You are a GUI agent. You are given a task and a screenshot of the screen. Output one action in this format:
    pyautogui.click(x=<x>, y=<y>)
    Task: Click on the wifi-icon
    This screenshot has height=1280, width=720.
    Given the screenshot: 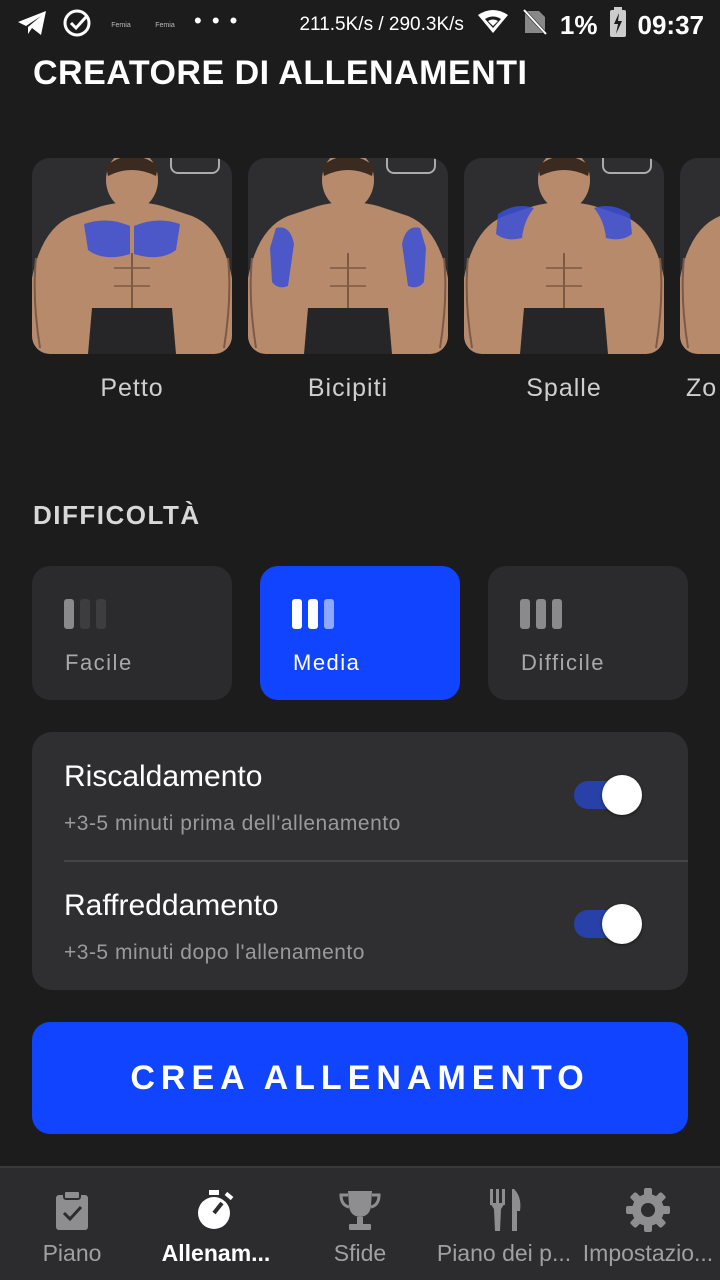 What is the action you would take?
    pyautogui.click(x=493, y=25)
    